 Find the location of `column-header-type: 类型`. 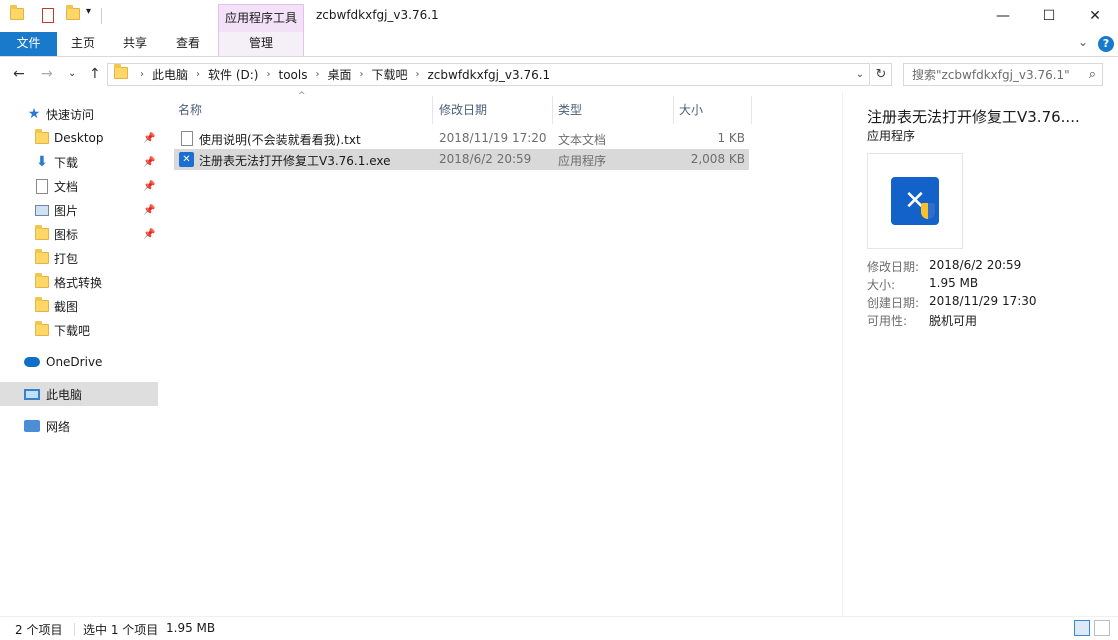

column-header-type: 类型 is located at coordinates (613, 109).